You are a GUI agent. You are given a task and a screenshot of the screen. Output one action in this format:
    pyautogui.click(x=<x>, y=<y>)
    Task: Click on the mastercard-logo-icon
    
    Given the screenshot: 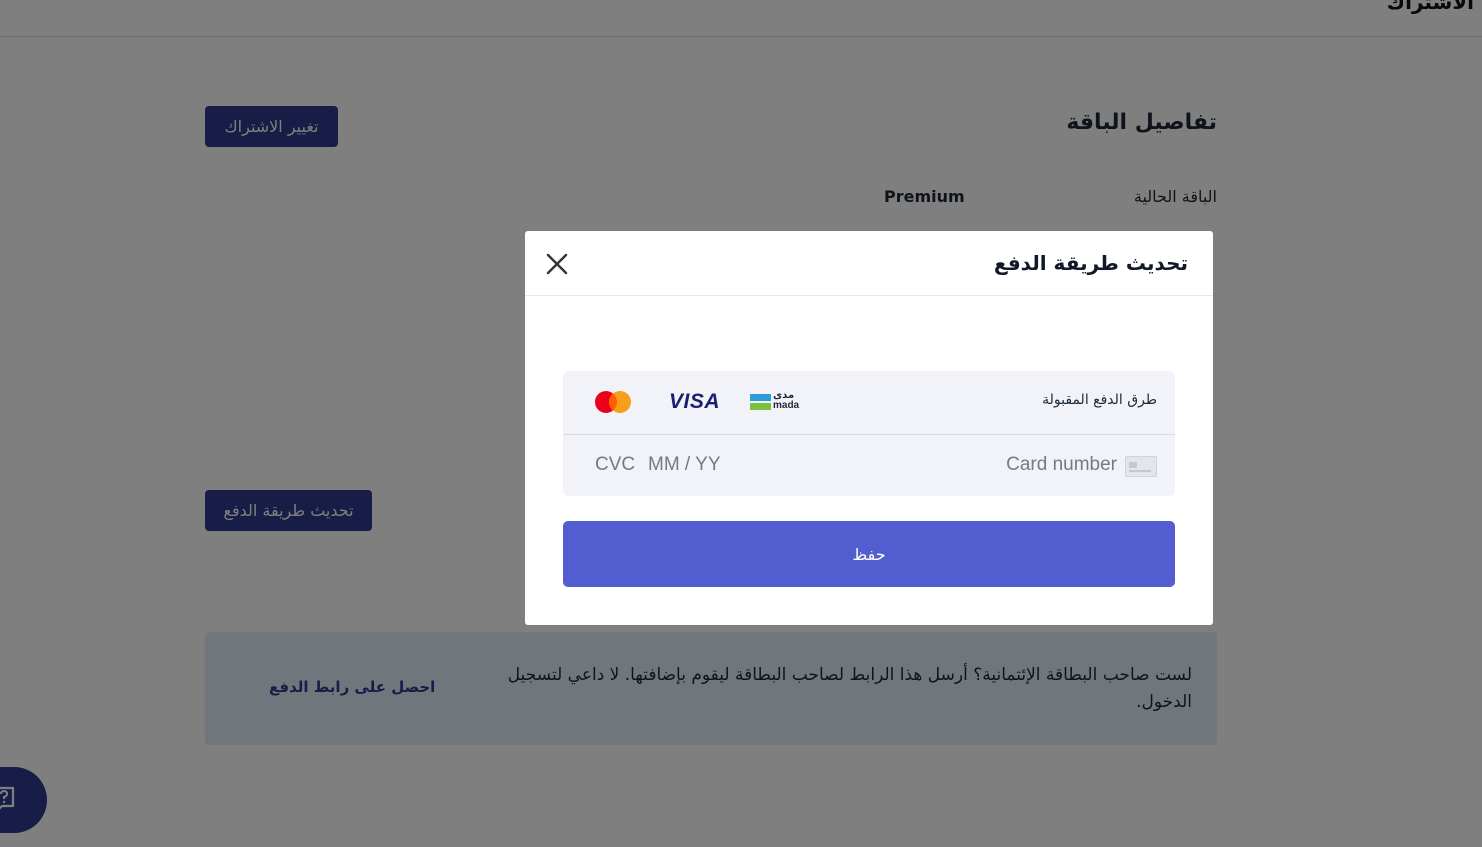 What is the action you would take?
    pyautogui.click(x=613, y=402)
    